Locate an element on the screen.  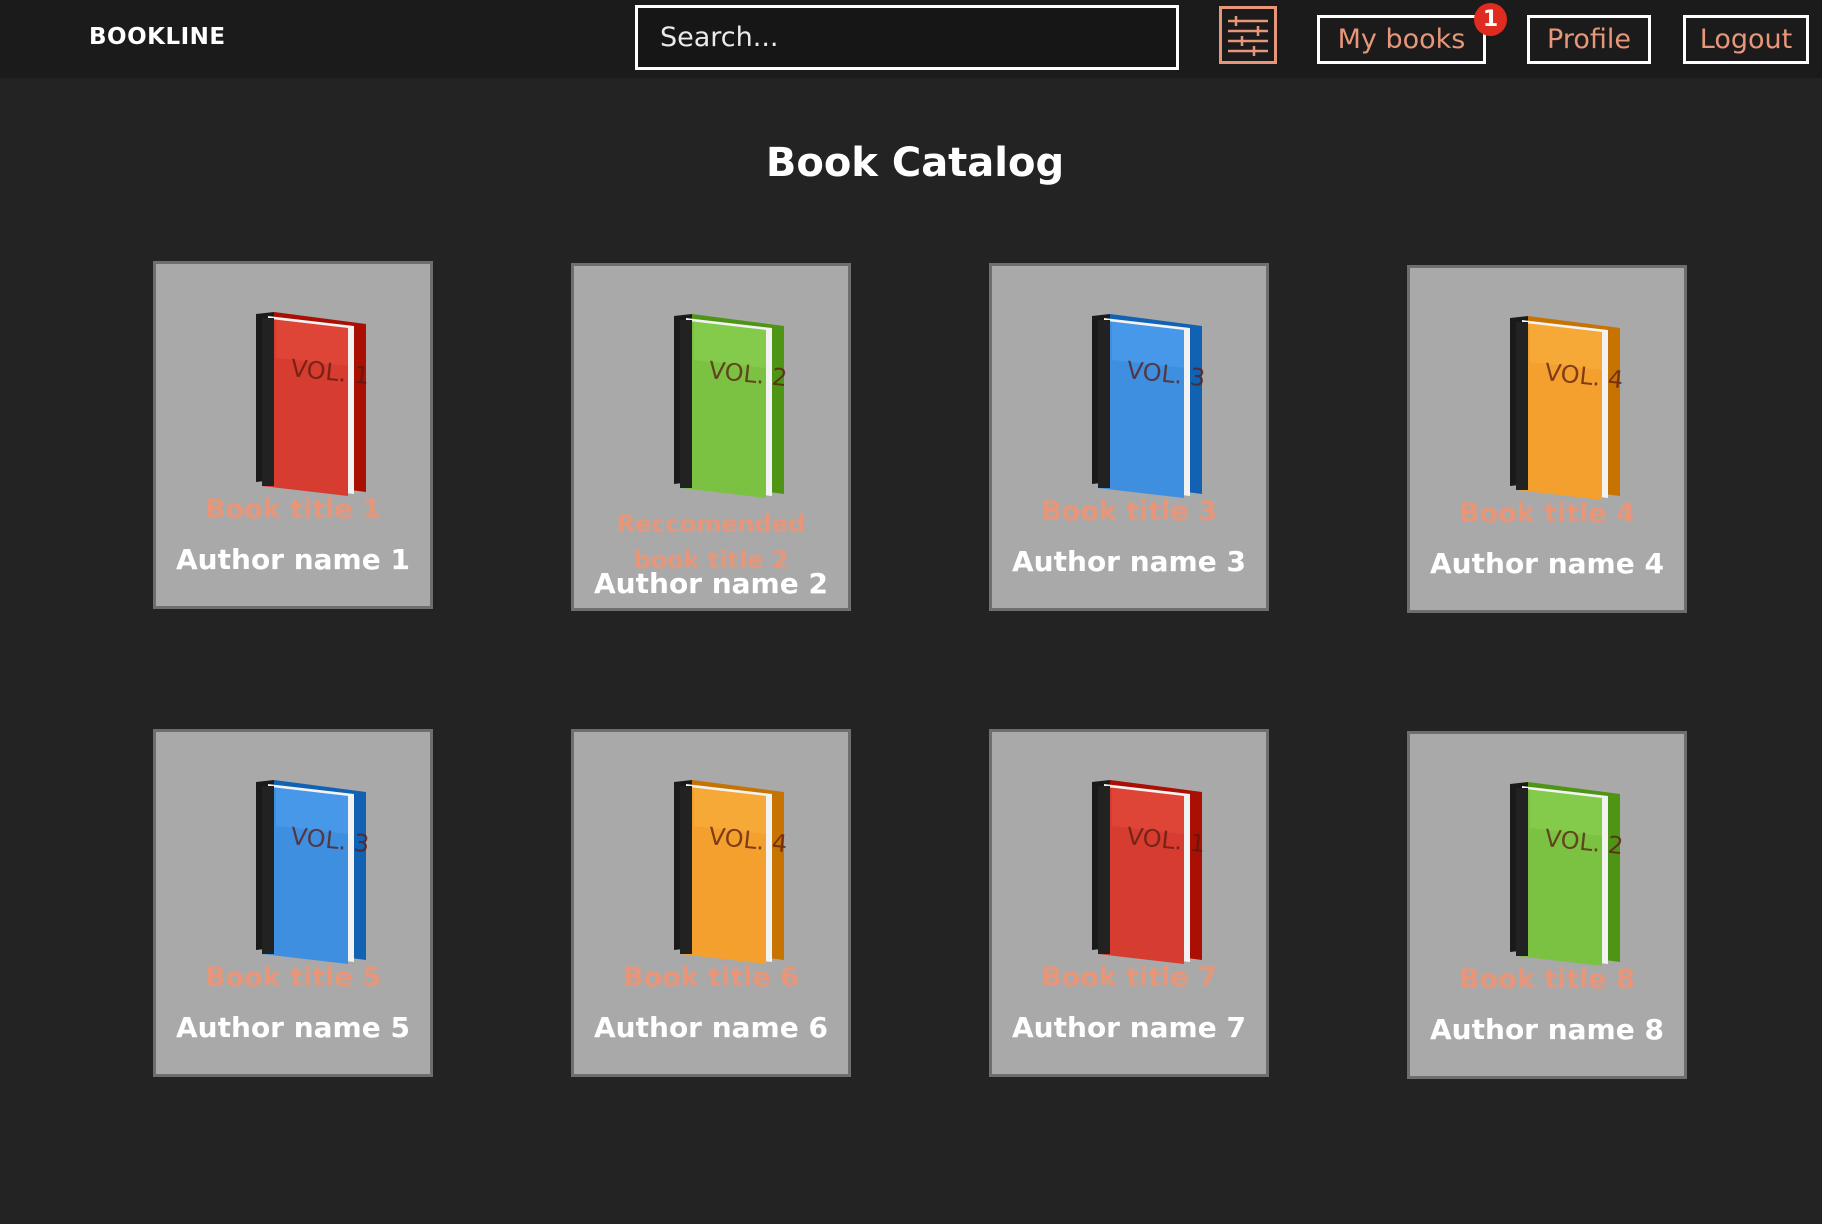
book-card: VOL. 1 Book title 1 Author name 1 is located at coordinates (293, 435).